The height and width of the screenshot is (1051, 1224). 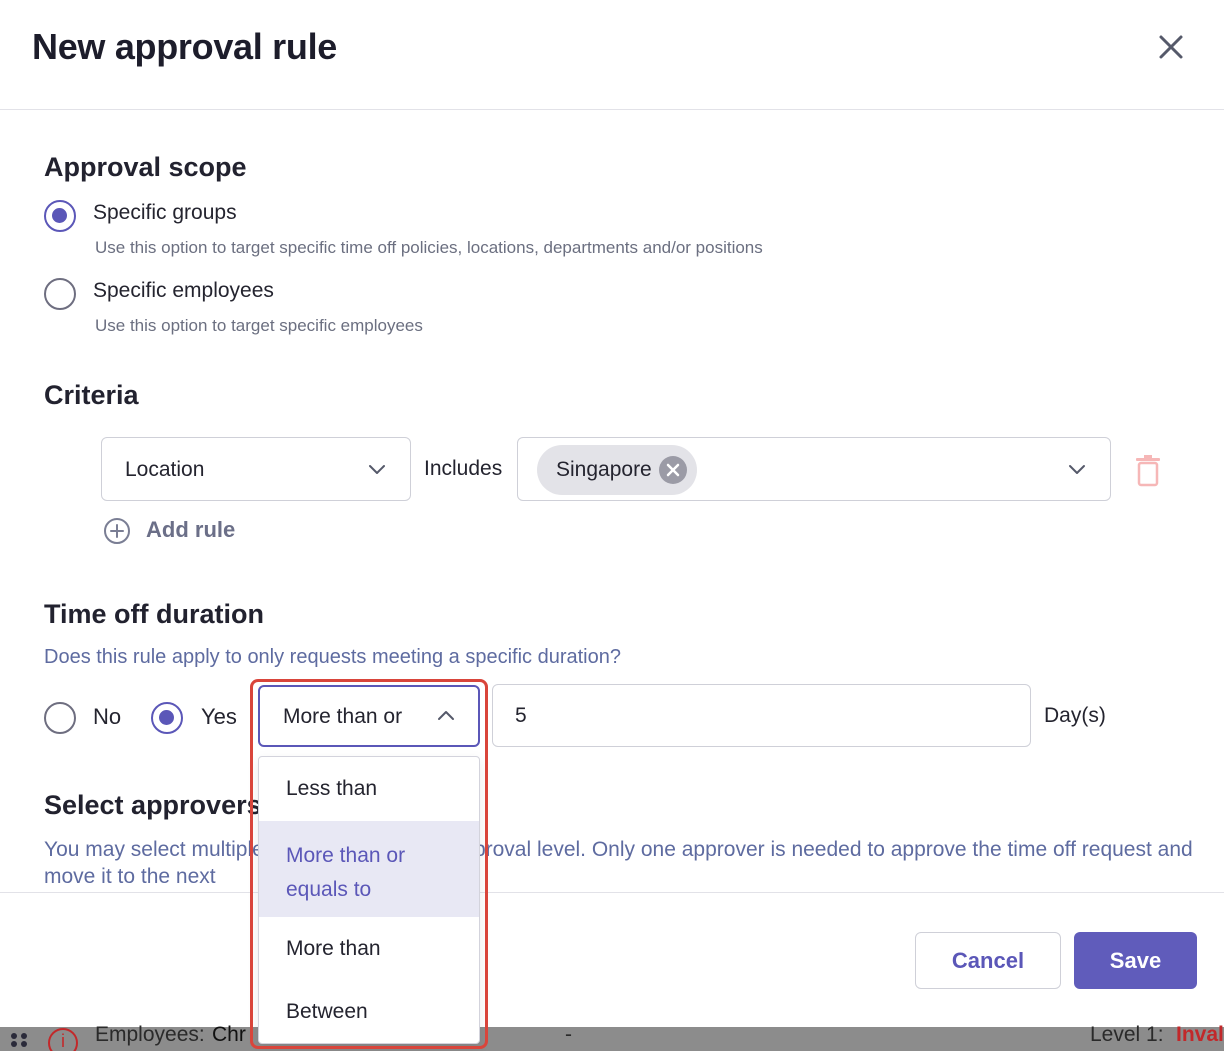 What do you see at coordinates (463, 468) in the screenshot?
I see `criteria-operator: Includes` at bounding box center [463, 468].